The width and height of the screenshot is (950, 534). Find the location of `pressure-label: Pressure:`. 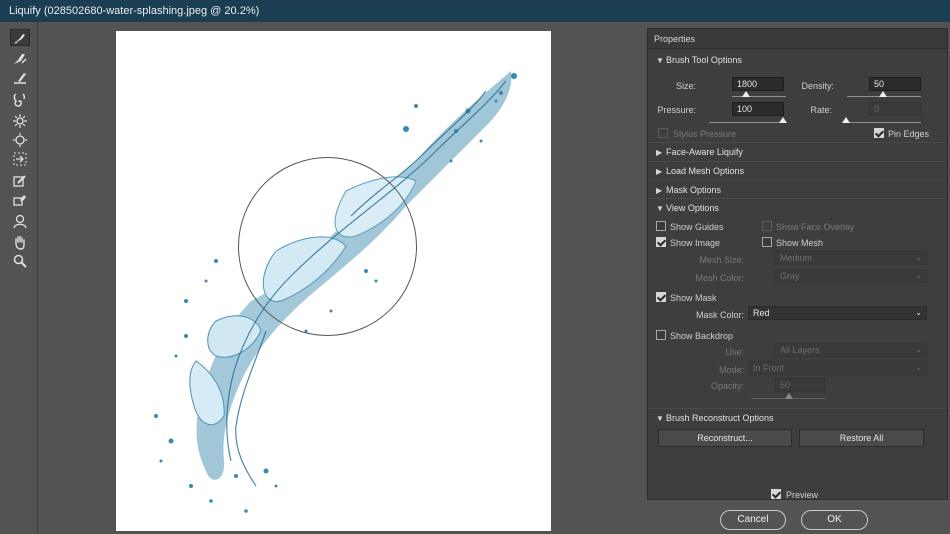

pressure-label: Pressure: is located at coordinates (676, 110).